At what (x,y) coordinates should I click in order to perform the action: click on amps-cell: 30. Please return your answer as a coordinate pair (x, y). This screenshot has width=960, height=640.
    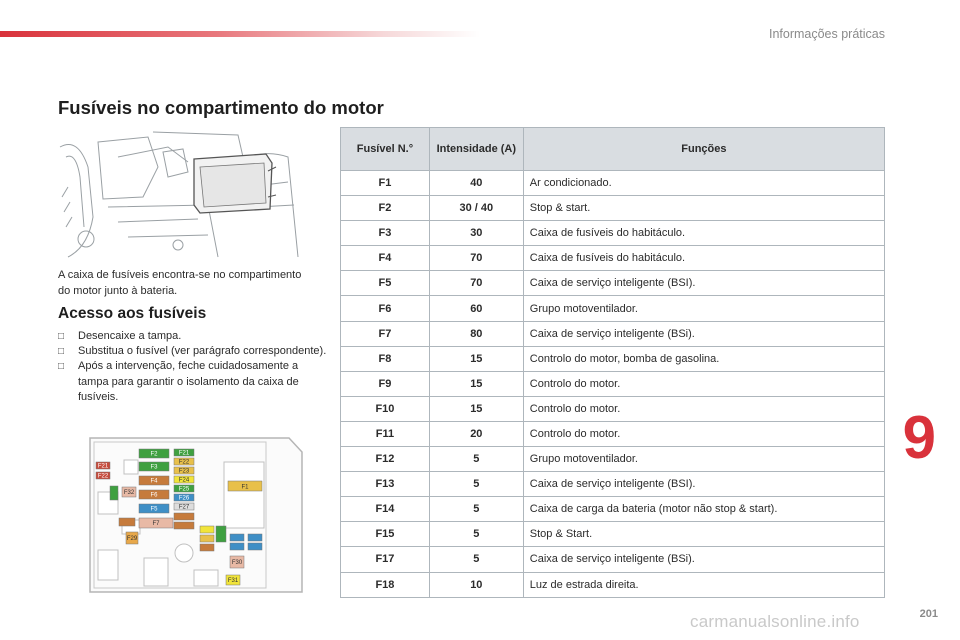
    Looking at the image, I should click on (476, 233).